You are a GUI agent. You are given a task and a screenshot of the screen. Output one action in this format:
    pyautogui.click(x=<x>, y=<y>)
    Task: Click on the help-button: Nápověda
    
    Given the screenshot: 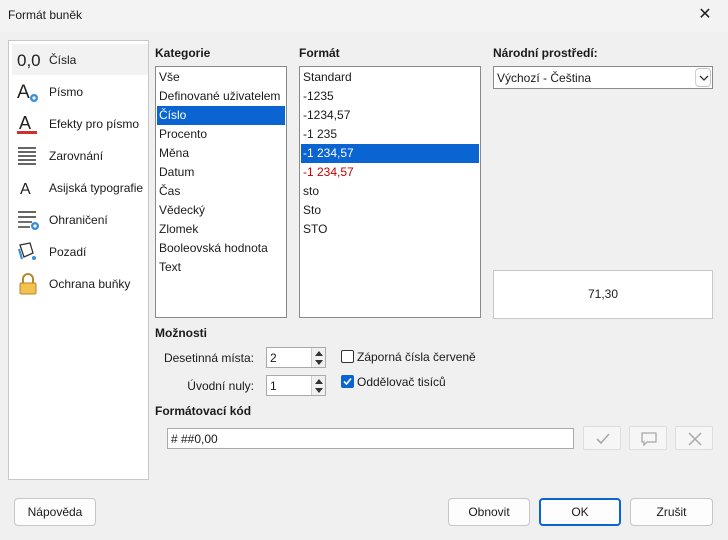 What is the action you would take?
    pyautogui.click(x=55, y=512)
    